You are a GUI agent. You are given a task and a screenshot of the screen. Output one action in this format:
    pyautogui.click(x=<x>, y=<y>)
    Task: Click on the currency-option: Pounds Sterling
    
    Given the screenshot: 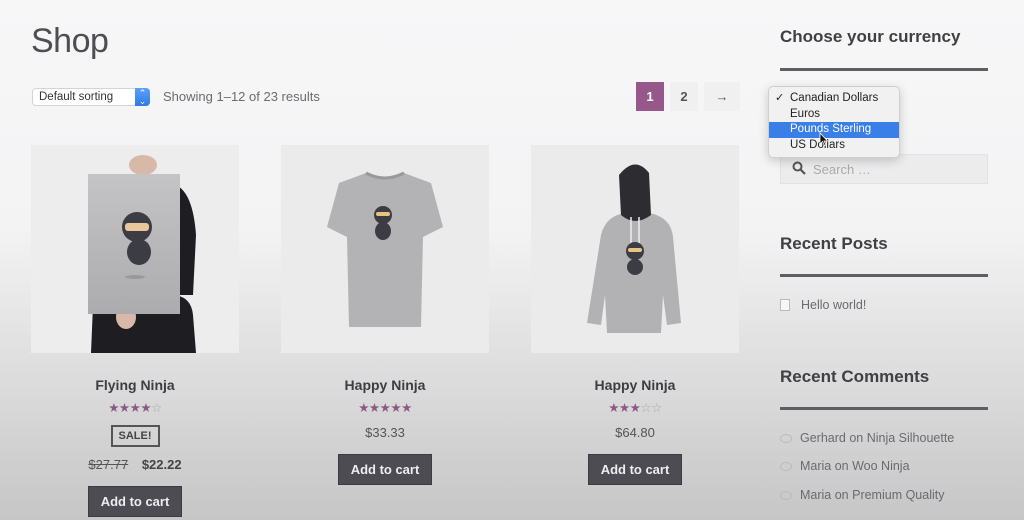 What is the action you would take?
    pyautogui.click(x=834, y=130)
    